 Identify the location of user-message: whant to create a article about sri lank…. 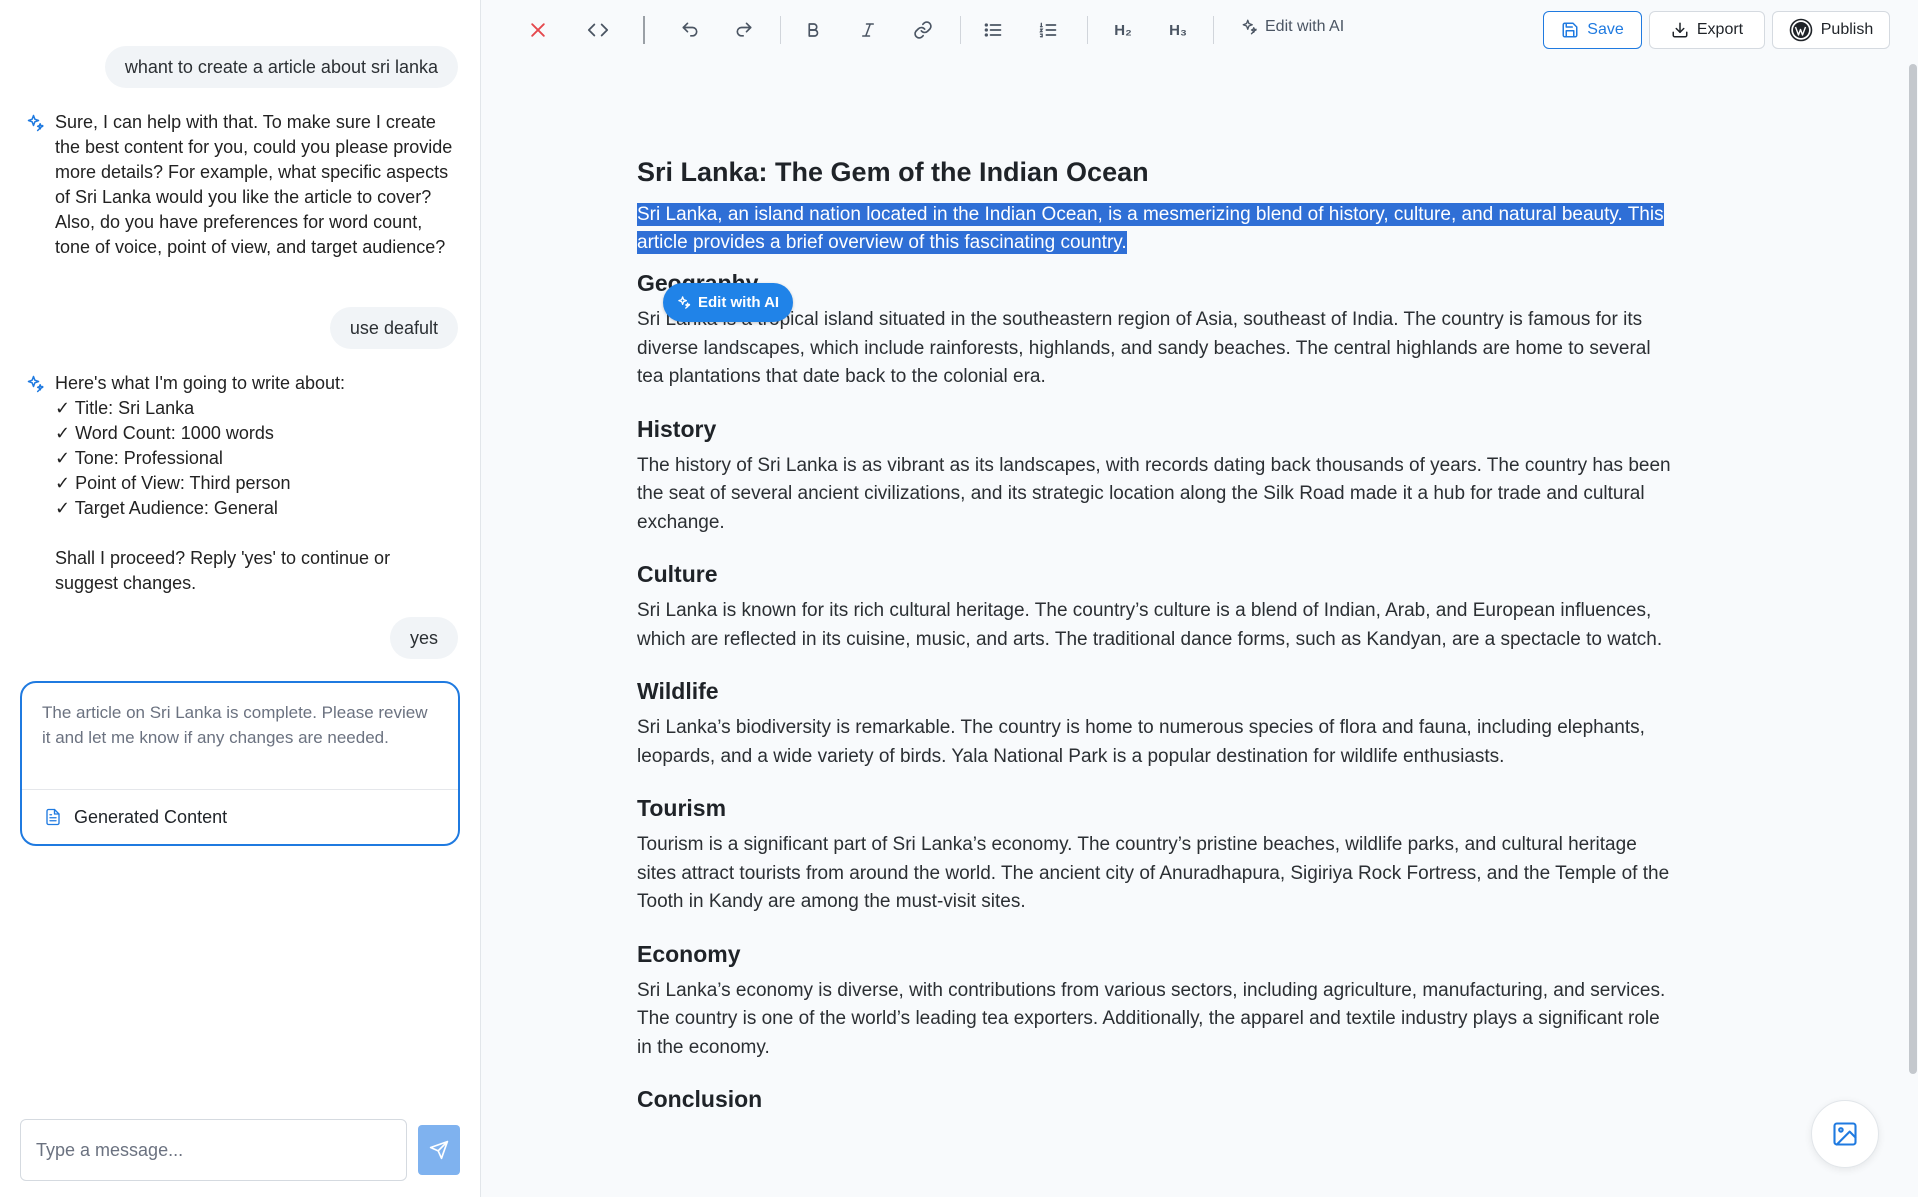
(281, 67).